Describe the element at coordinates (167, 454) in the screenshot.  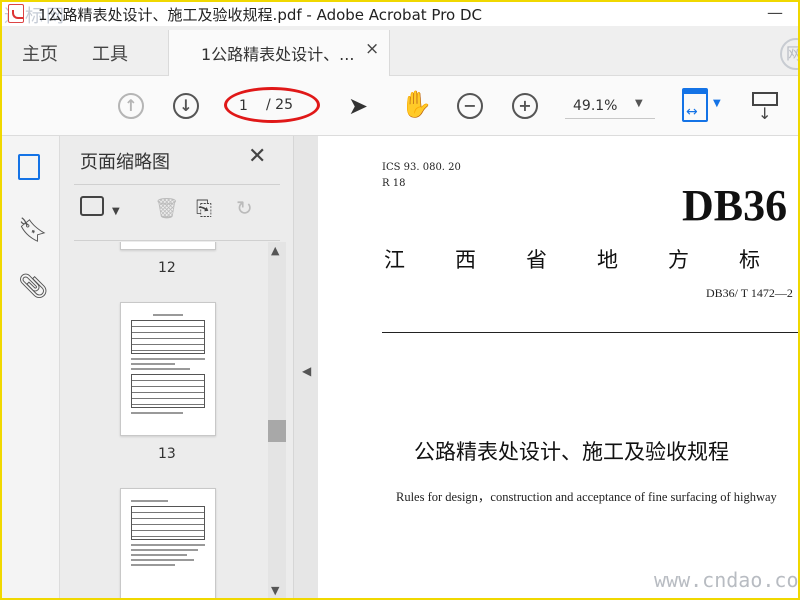
I see `thumbnail-label: 13` at that location.